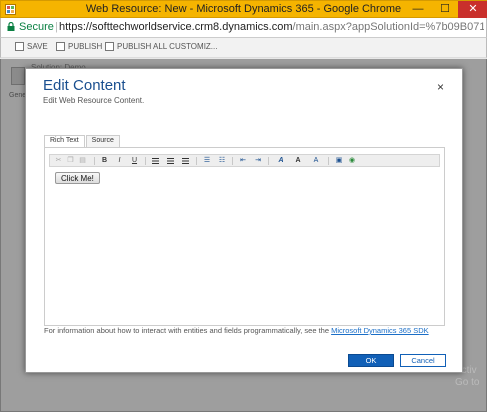  Describe the element at coordinates (11, 26) in the screenshot. I see `lock-icon` at that location.